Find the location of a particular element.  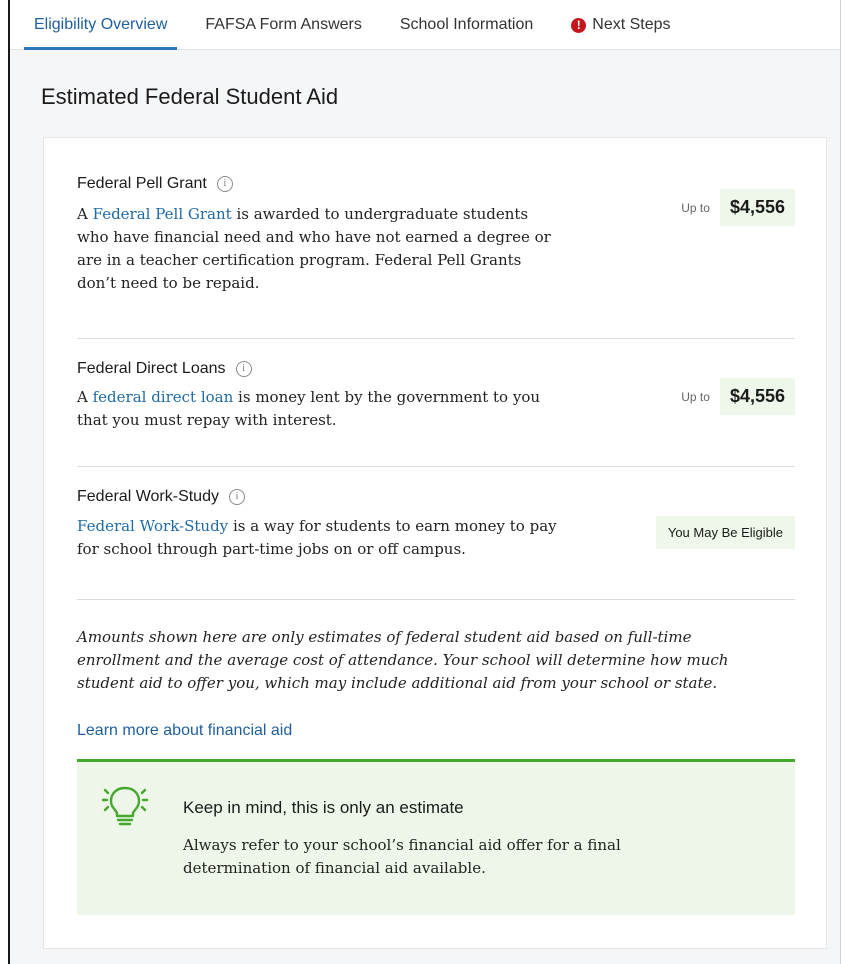

learn-more-link: Learn more about financial aid is located at coordinates (184, 731).